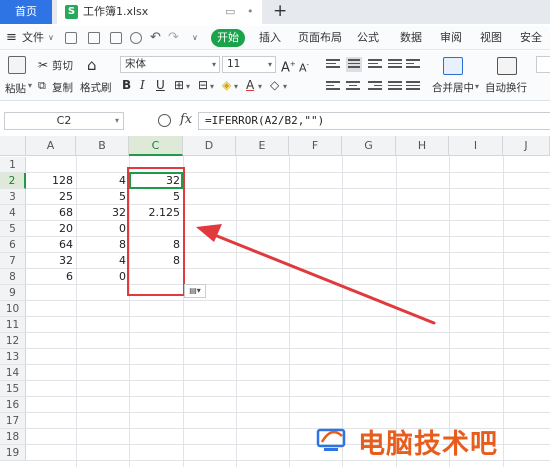  Describe the element at coordinates (304, 67) in the screenshot. I see `decrease-font-icon: A-` at that location.